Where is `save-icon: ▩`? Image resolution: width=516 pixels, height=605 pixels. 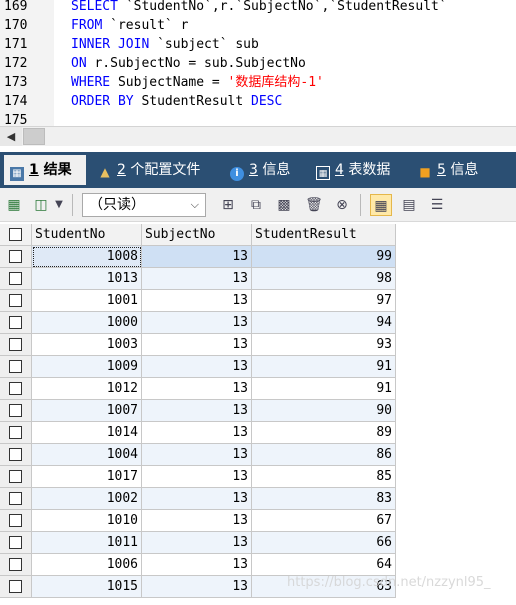 save-icon: ▩ is located at coordinates (284, 205).